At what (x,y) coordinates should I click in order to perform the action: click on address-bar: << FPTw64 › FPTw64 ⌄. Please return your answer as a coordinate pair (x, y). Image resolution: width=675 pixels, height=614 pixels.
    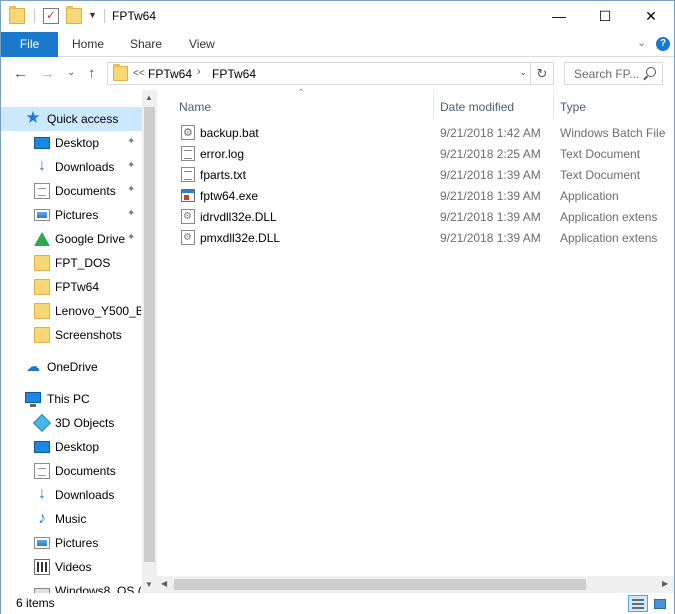
    Looking at the image, I should click on (319, 73).